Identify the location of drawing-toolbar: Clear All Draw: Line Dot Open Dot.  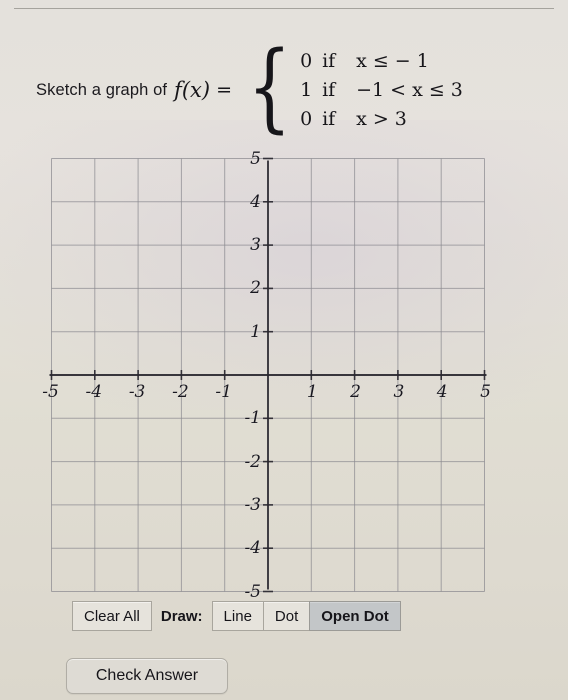
(236, 616).